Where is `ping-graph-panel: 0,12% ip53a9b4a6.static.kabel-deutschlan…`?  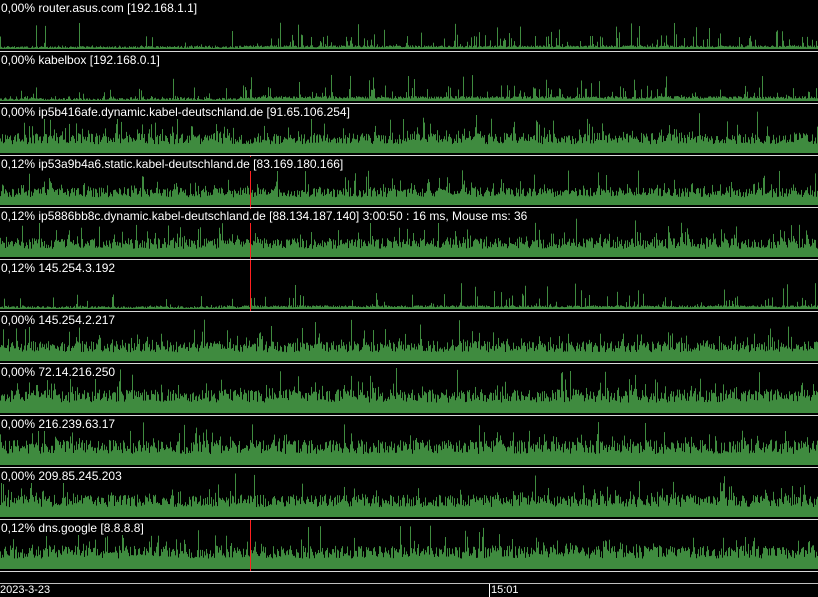
ping-graph-panel: 0,12% ip53a9b4a6.static.kabel-deutschlan… is located at coordinates (409, 182).